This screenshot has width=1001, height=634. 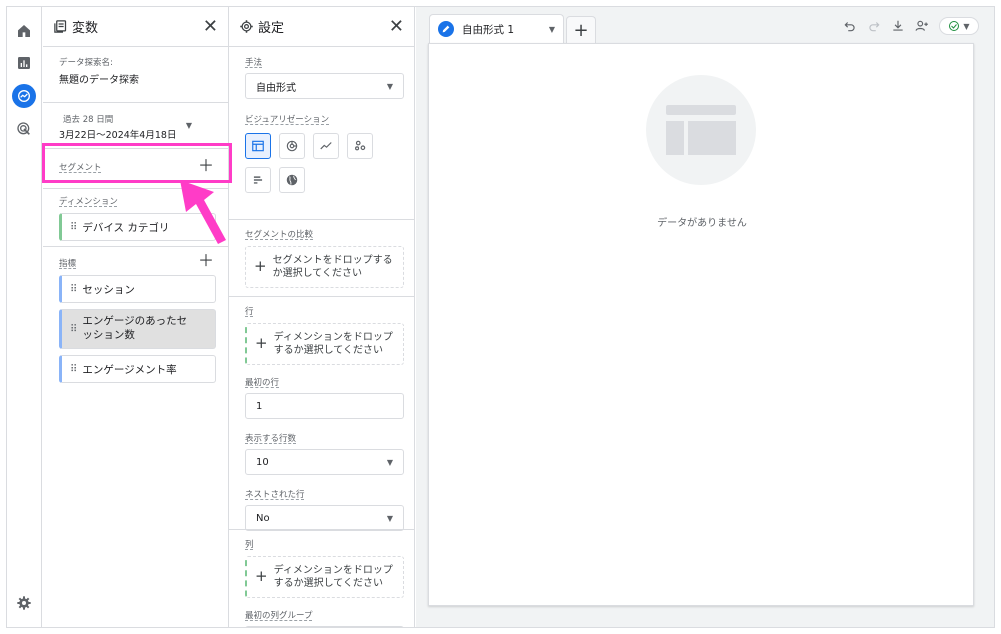 I want to click on metric-chip: ⠿ エンゲージメント率, so click(x=137, y=369).